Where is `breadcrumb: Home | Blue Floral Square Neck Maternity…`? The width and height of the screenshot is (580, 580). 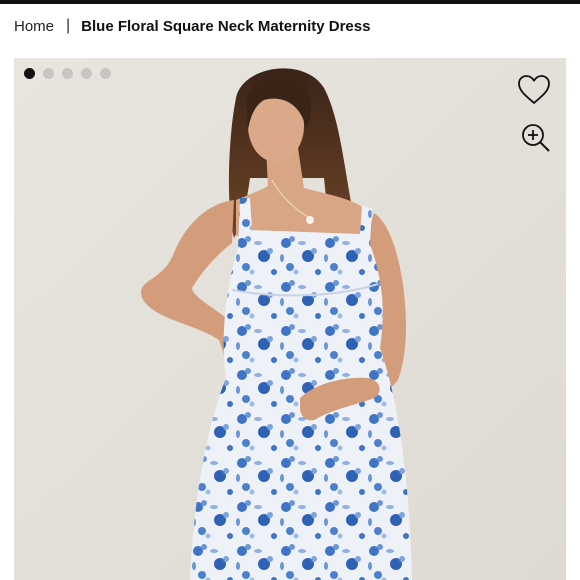 breadcrumb: Home | Blue Floral Square Neck Maternity… is located at coordinates (192, 26).